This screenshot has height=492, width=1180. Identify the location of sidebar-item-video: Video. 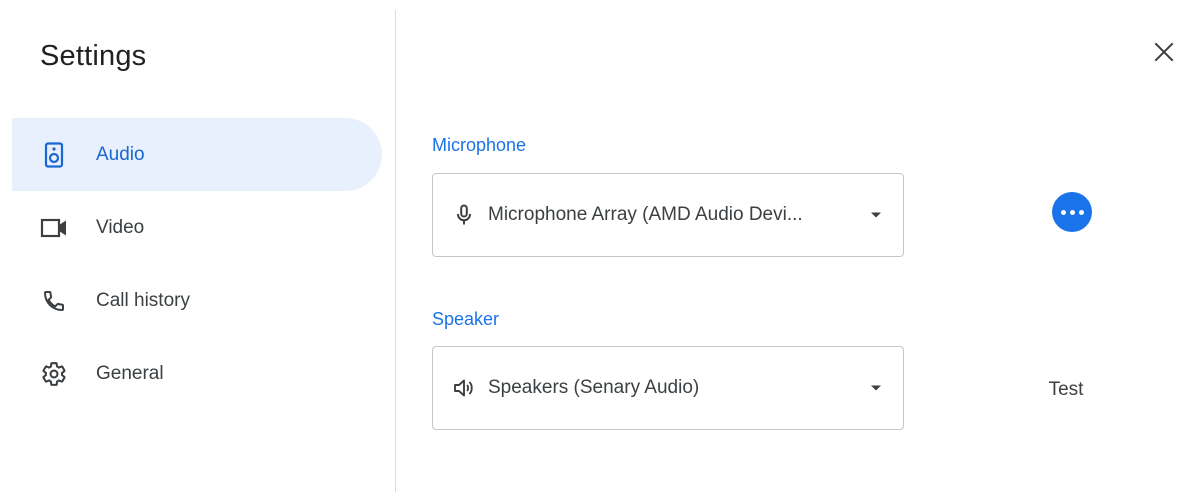
(197, 227).